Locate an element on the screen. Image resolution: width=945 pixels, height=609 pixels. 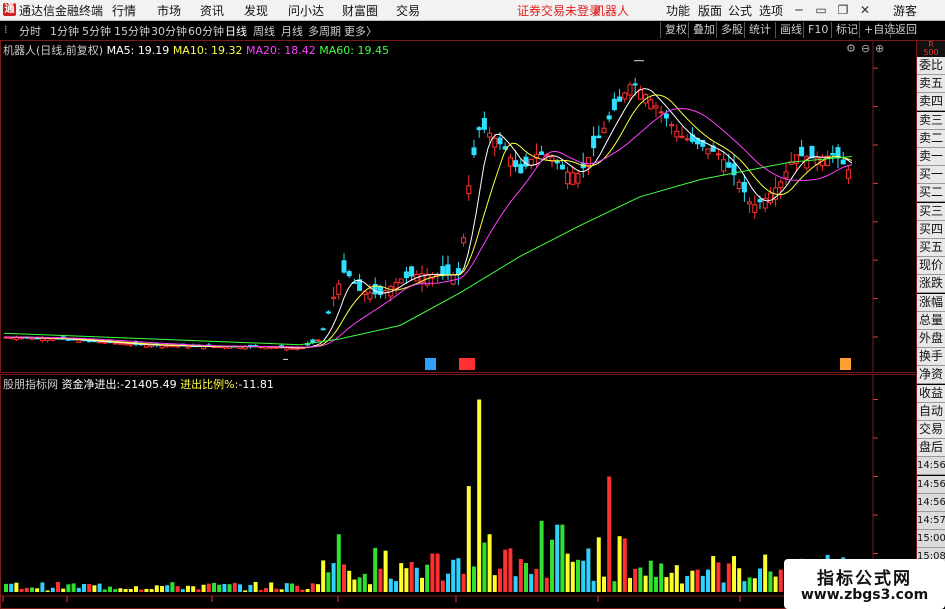
period-monthly: 月线 is located at coordinates (292, 31).